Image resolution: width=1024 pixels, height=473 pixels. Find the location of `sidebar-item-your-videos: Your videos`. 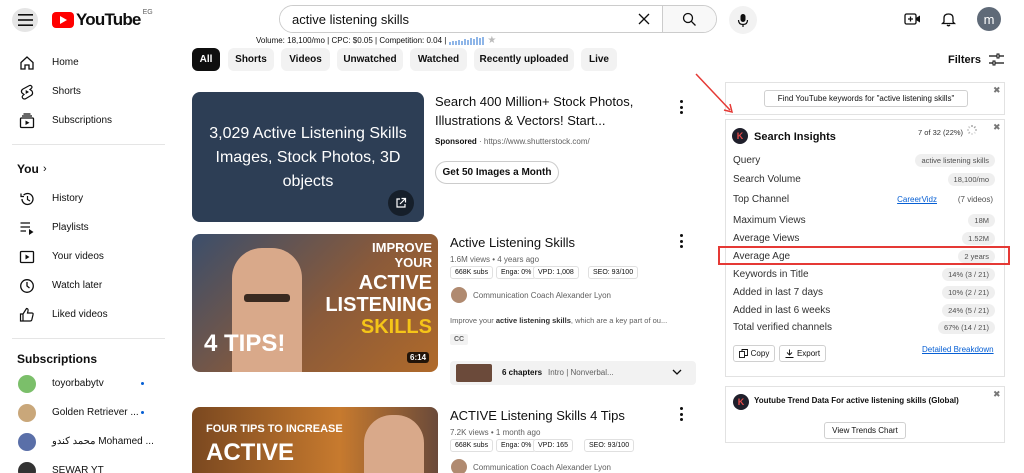

sidebar-item-your-videos: Your videos is located at coordinates (85, 256).